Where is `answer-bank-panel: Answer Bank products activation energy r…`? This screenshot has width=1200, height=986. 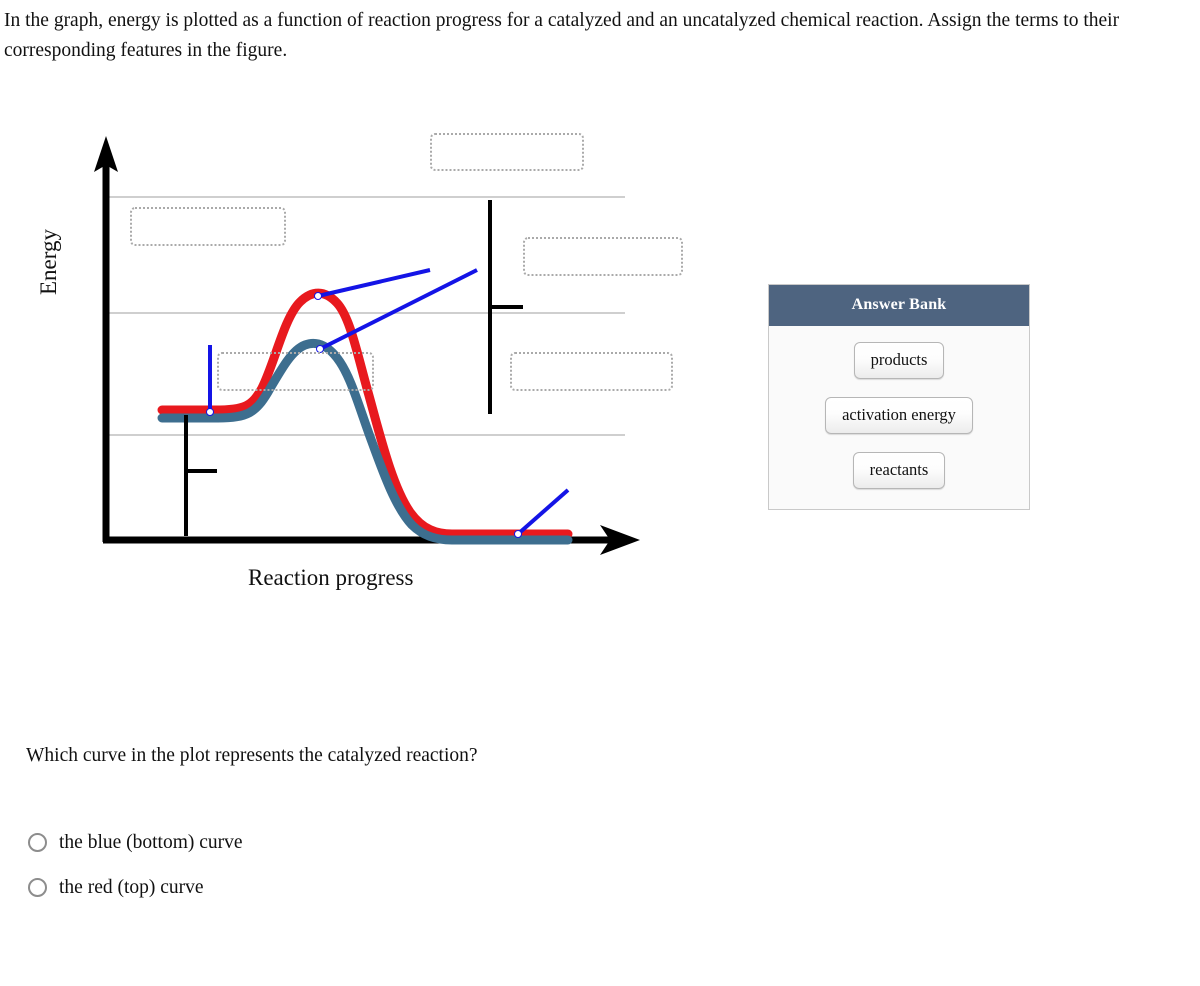
answer-bank-panel: Answer Bank products activation energy r… is located at coordinates (899, 397).